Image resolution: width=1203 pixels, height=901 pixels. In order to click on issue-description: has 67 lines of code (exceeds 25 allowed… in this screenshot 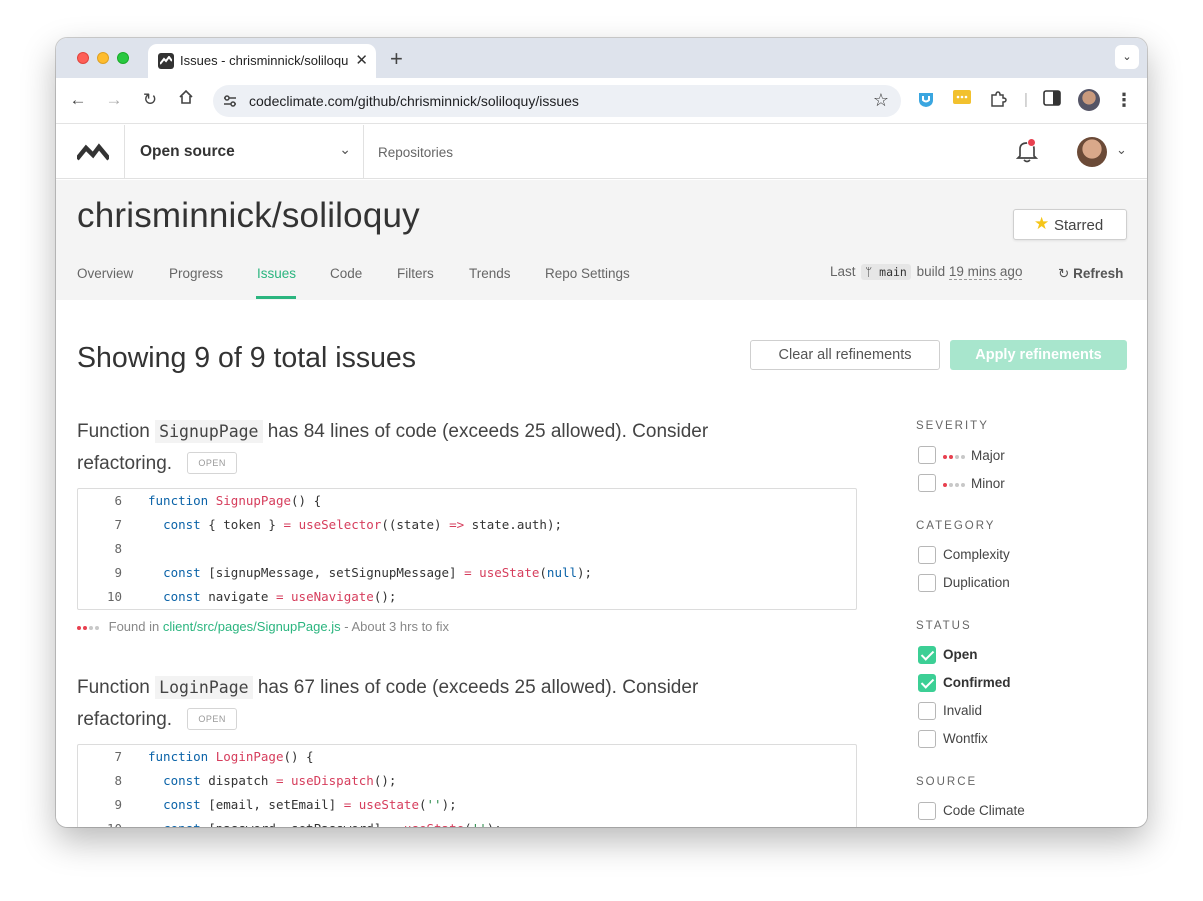, I will do `click(478, 687)`.